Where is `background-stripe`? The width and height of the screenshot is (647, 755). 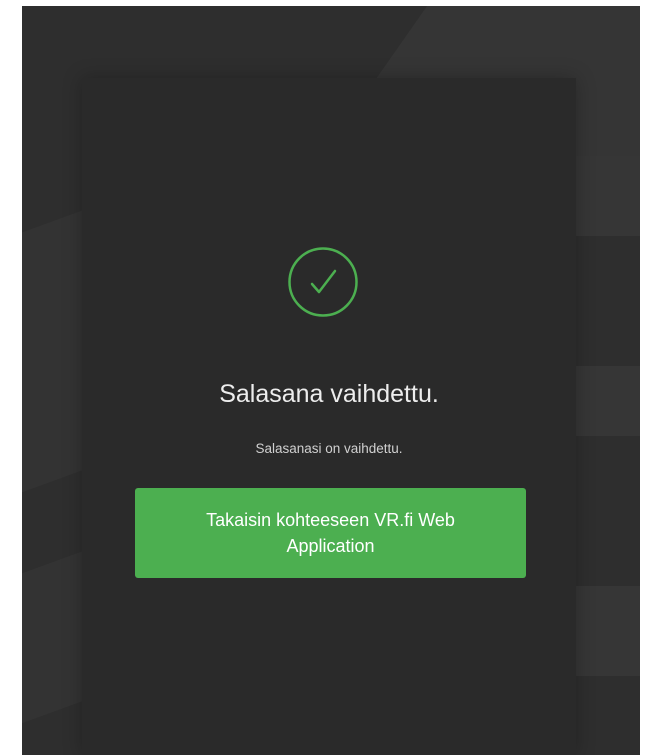
background-stripe is located at coordinates (52, 366).